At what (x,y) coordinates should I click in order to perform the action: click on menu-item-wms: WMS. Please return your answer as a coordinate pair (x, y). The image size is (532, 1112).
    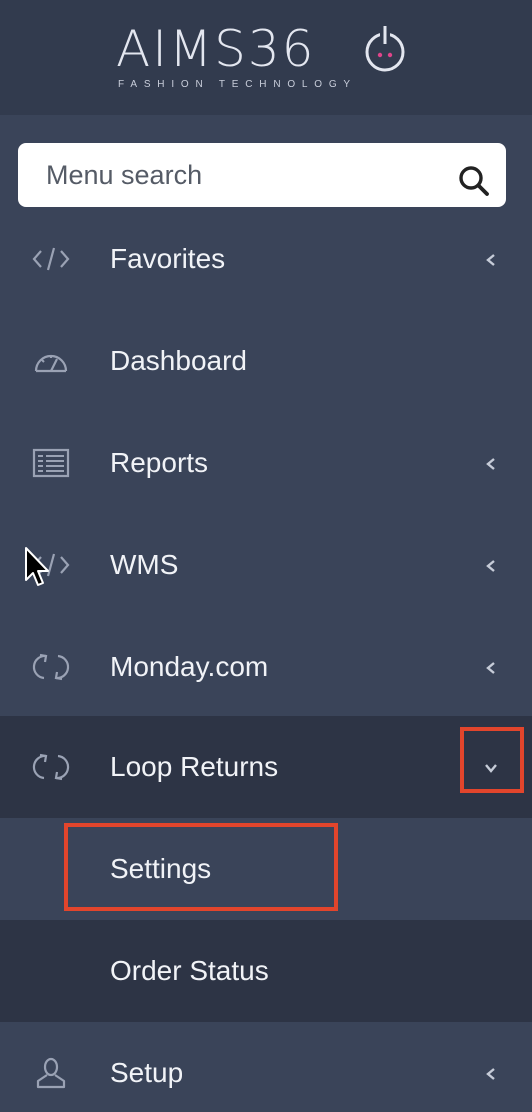
    Looking at the image, I should click on (266, 565).